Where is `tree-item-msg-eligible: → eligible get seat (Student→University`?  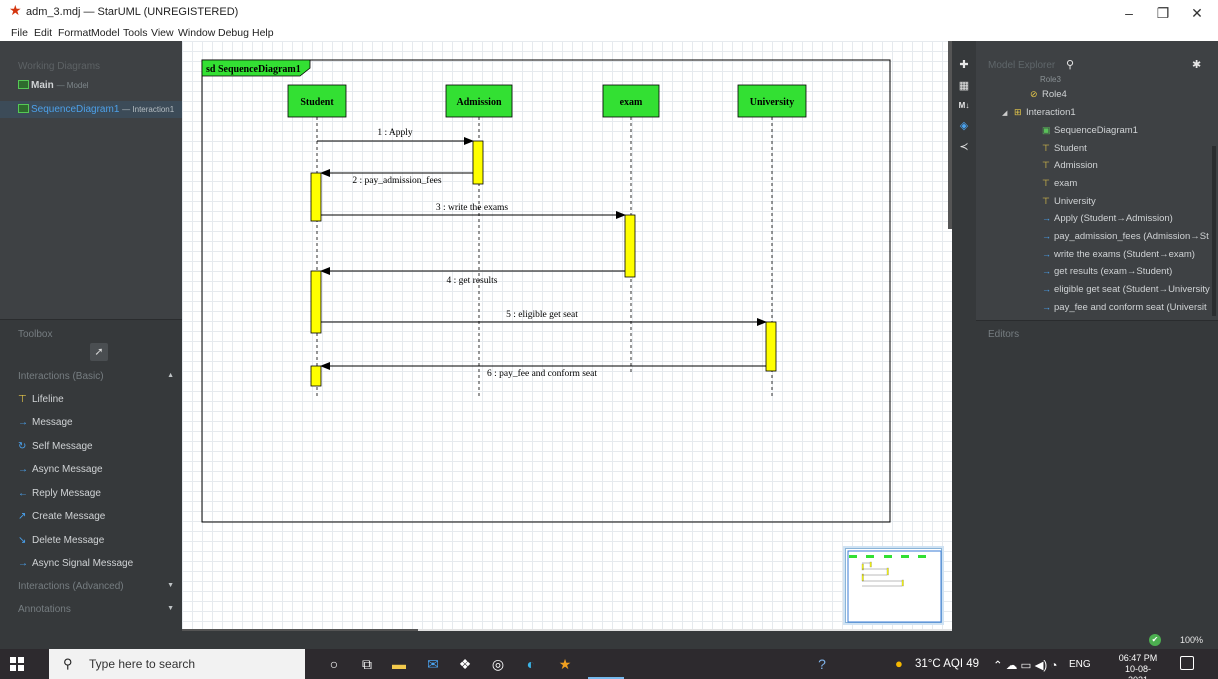
tree-item-msg-eligible: → eligible get seat (Student→University is located at coordinates (1126, 289).